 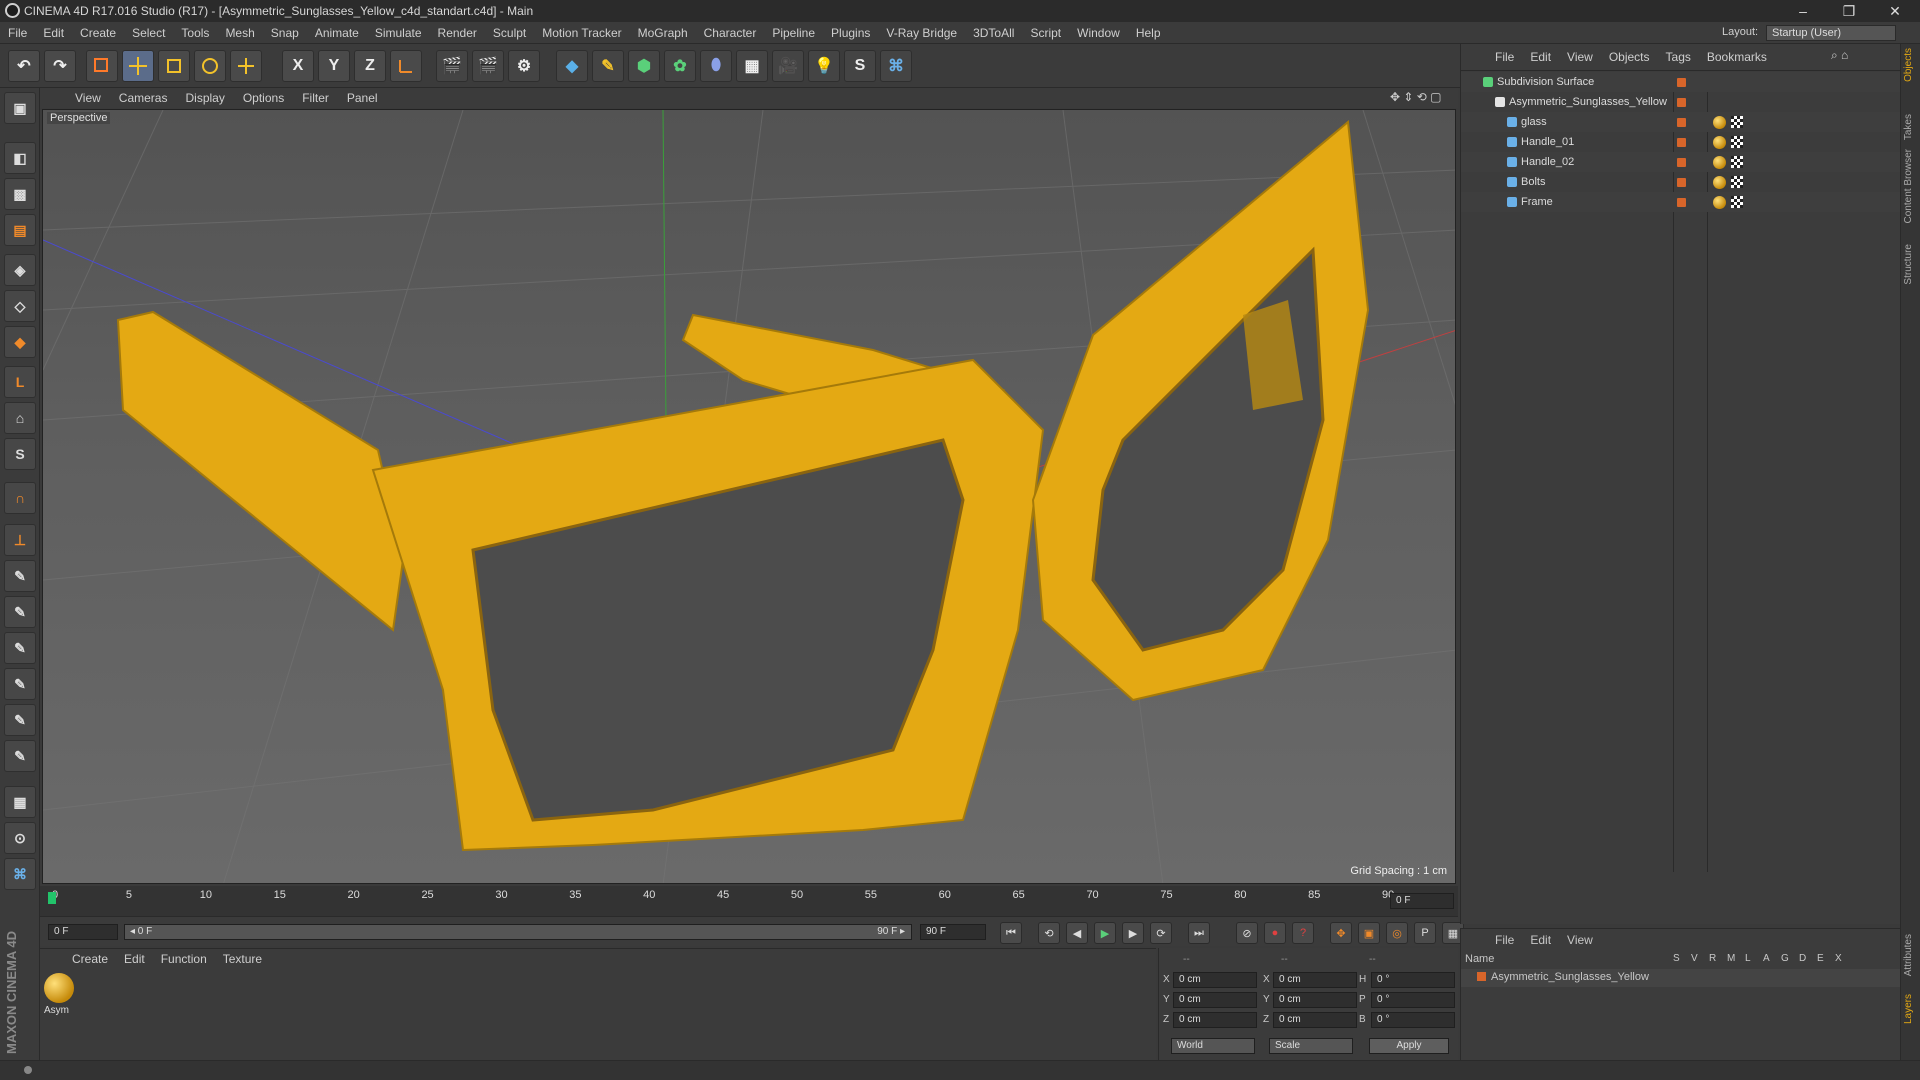 What do you see at coordinates (1580, 940) in the screenshot?
I see `layer-menu-view: View` at bounding box center [1580, 940].